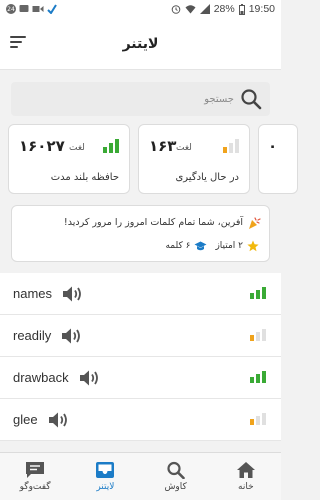 The image size is (320, 500). What do you see at coordinates (278, 159) in the screenshot?
I see `stat-card-partial: ۰` at bounding box center [278, 159].